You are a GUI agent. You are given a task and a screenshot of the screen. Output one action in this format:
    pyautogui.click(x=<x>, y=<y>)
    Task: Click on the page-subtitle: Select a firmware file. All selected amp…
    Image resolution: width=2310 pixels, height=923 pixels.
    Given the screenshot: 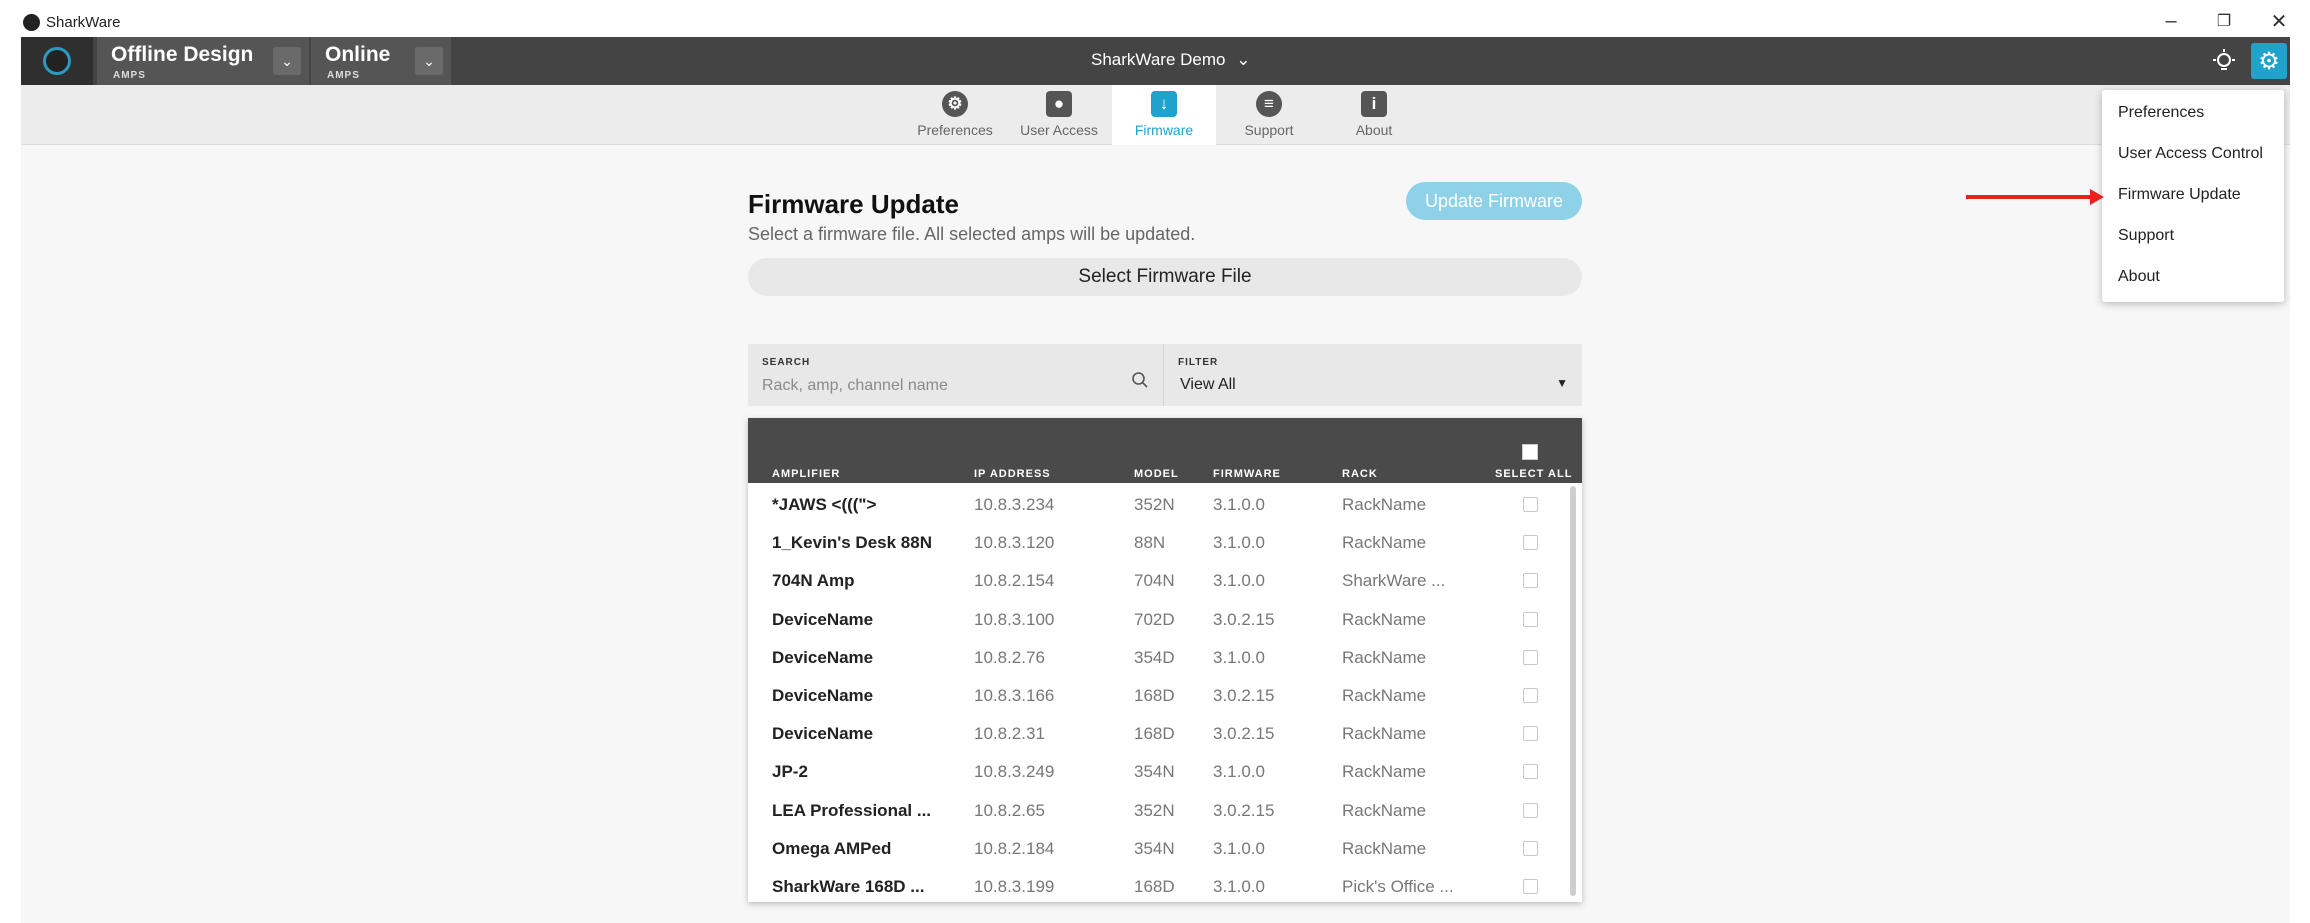 What is the action you would take?
    pyautogui.click(x=972, y=234)
    